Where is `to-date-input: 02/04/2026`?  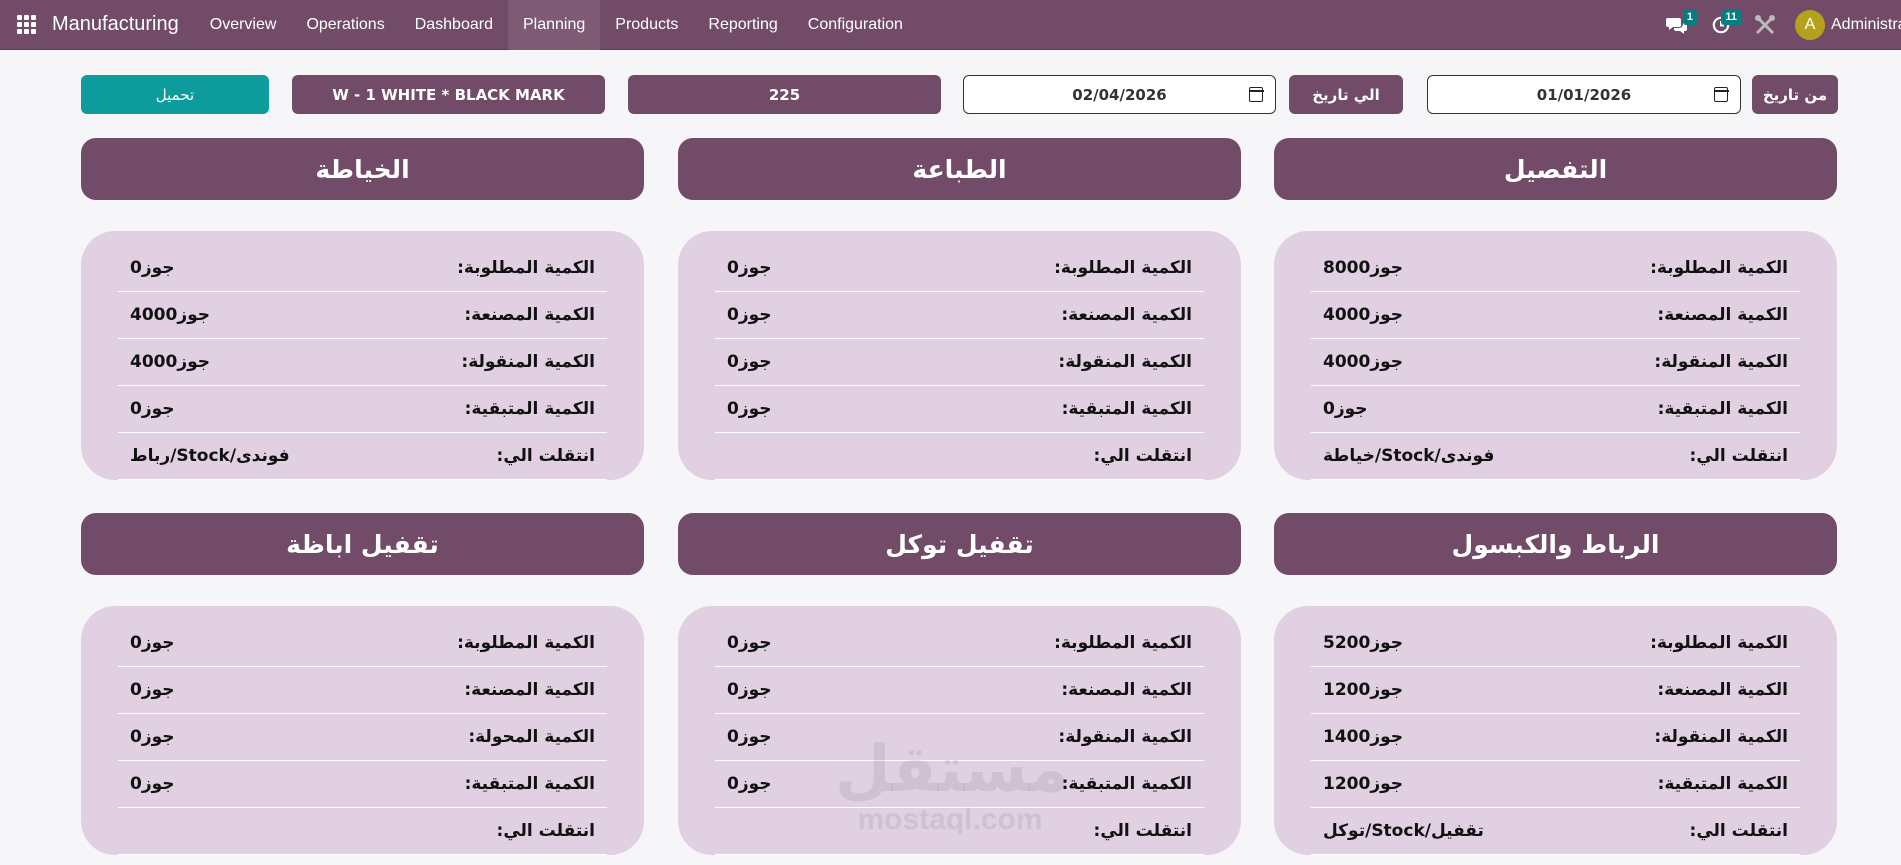 to-date-input: 02/04/2026 is located at coordinates (1119, 94).